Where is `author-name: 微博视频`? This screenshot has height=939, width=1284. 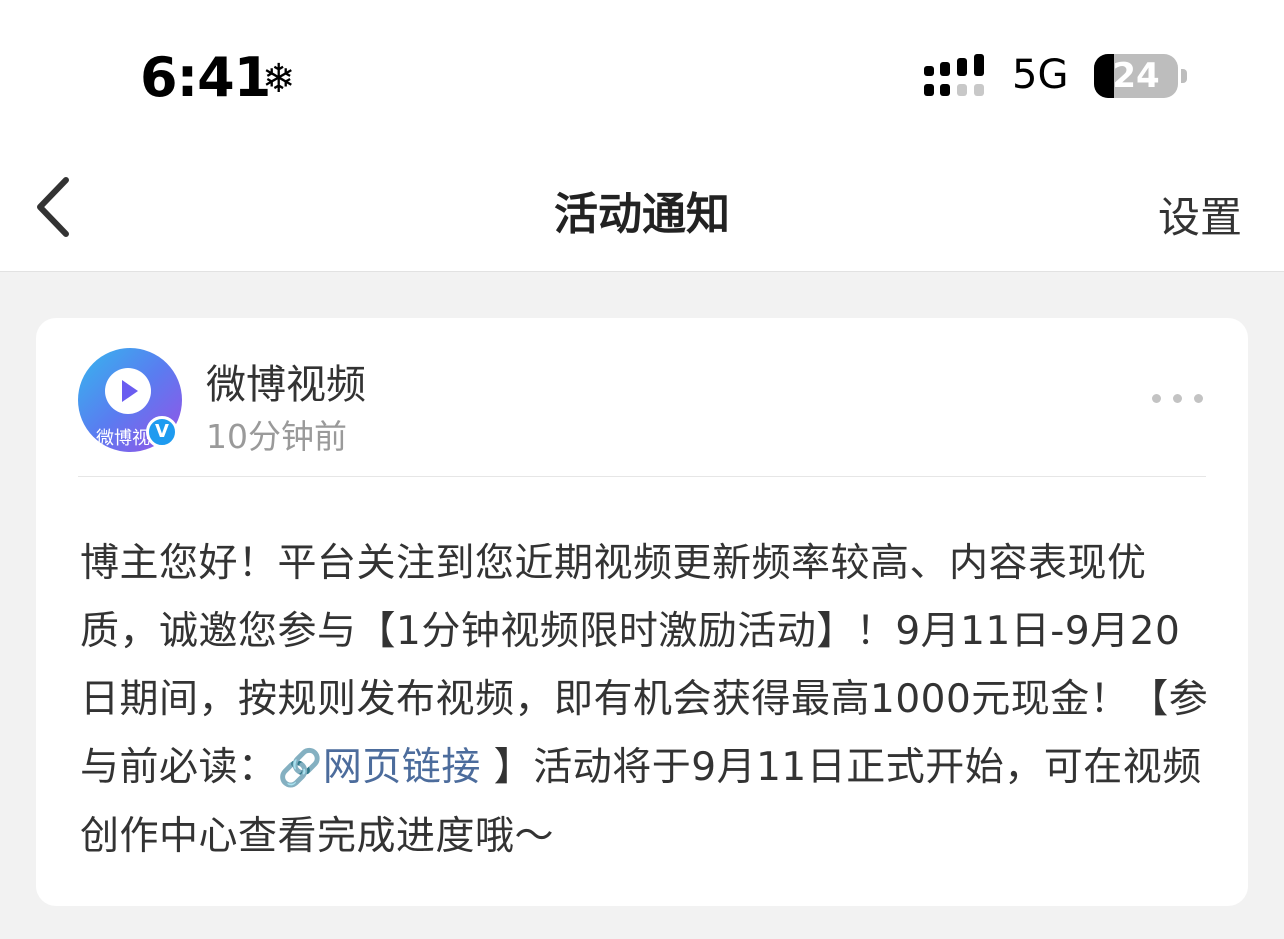 author-name: 微博视频 is located at coordinates (286, 381).